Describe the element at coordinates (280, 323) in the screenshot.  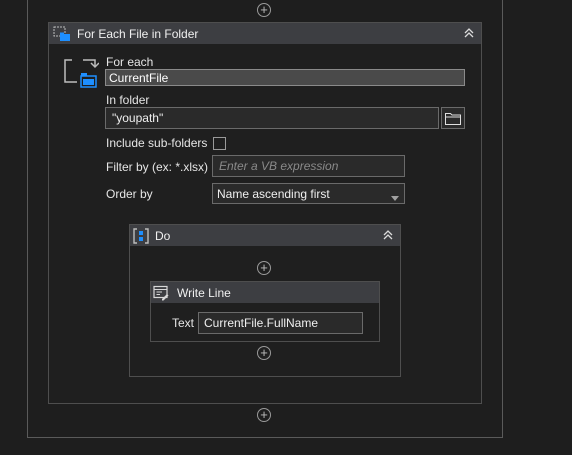
I see `write-line-text-input: CurrentFile.FullName` at that location.